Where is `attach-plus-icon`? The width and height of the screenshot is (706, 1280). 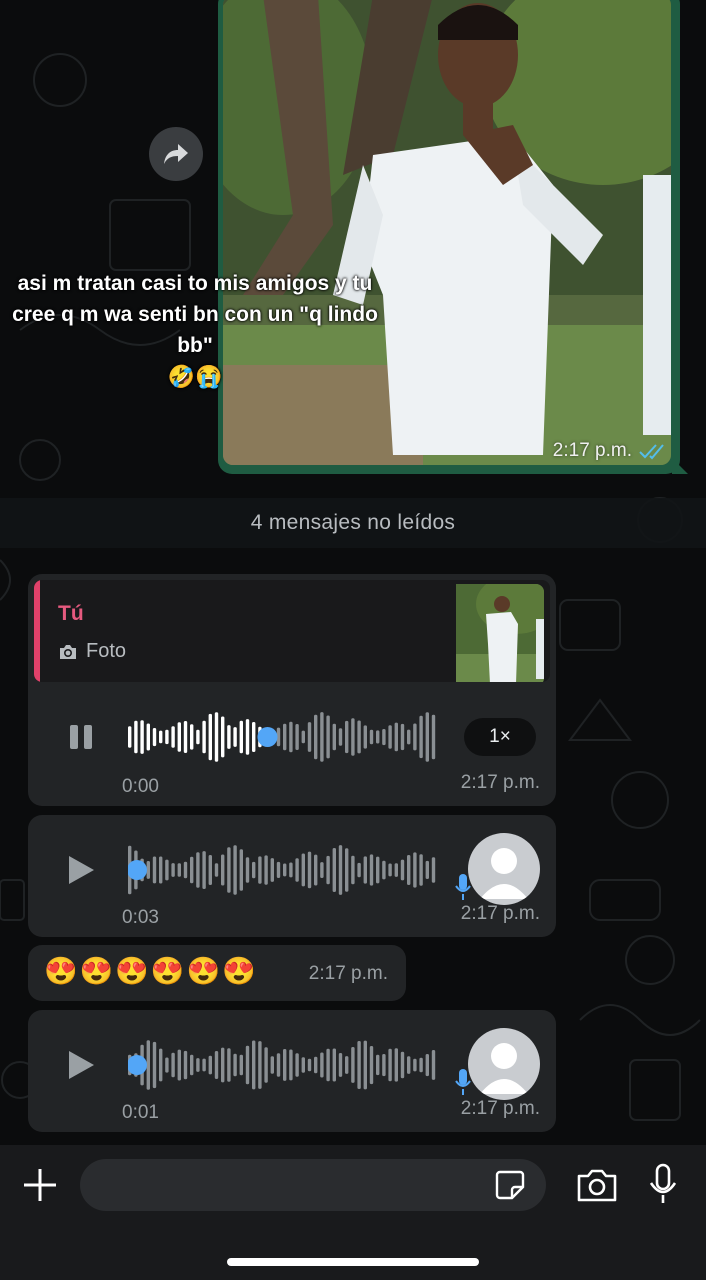 attach-plus-icon is located at coordinates (40, 1185).